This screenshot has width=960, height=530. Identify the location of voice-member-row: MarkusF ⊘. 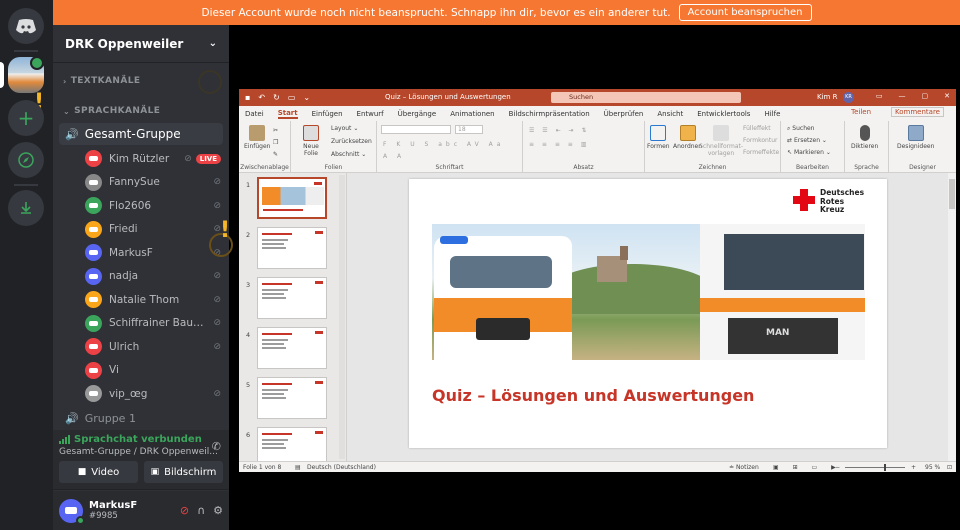
(141, 253).